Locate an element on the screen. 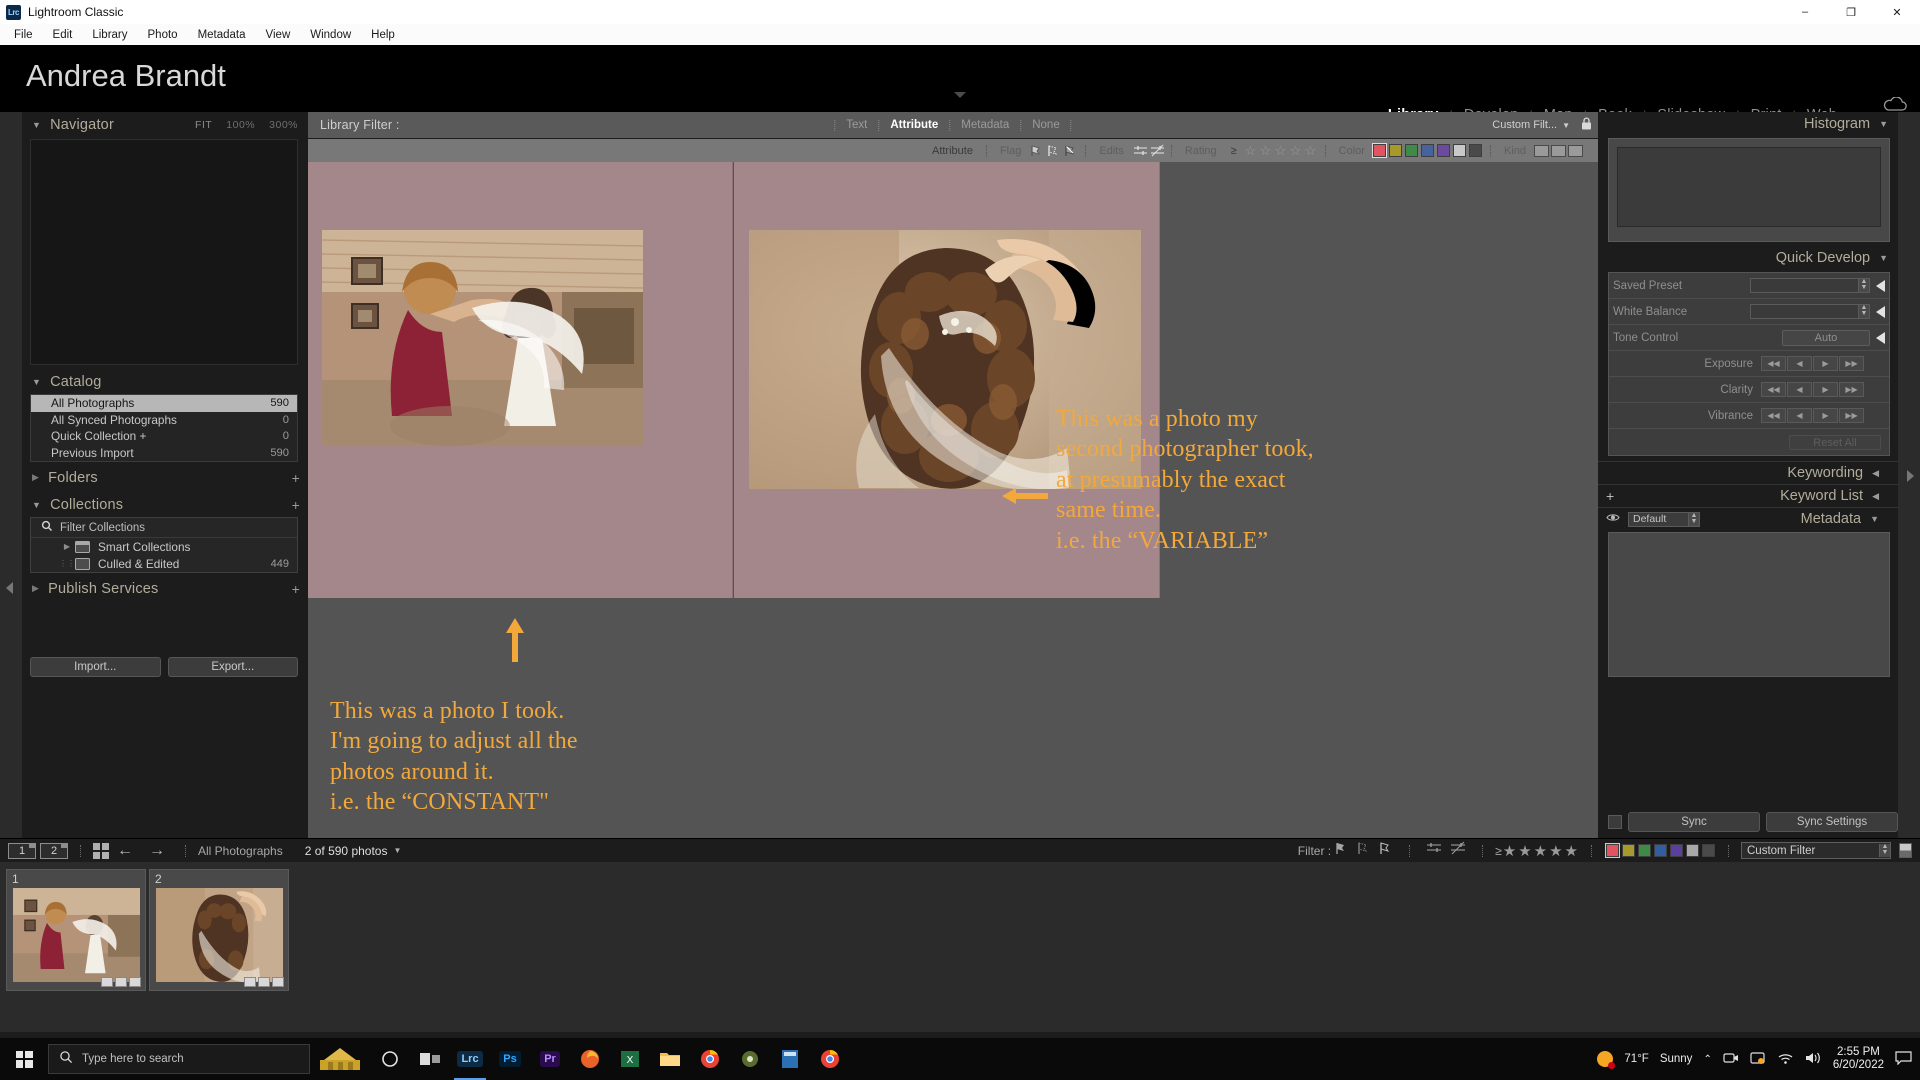  reset-all-button: Reset All is located at coordinates (1835, 442).